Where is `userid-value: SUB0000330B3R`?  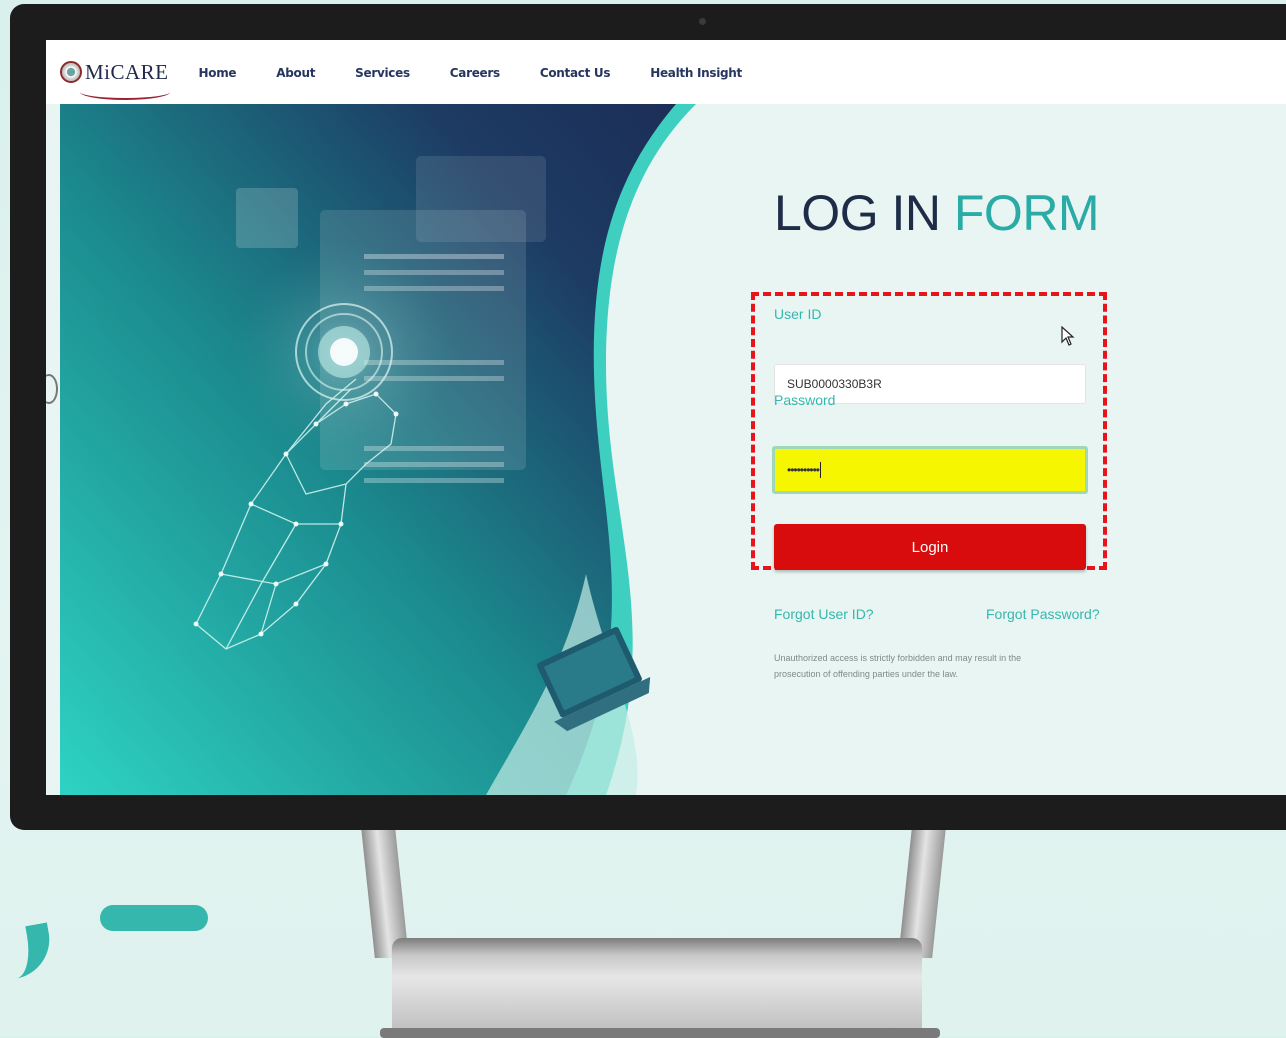
userid-value: SUB0000330B3R is located at coordinates (834, 384).